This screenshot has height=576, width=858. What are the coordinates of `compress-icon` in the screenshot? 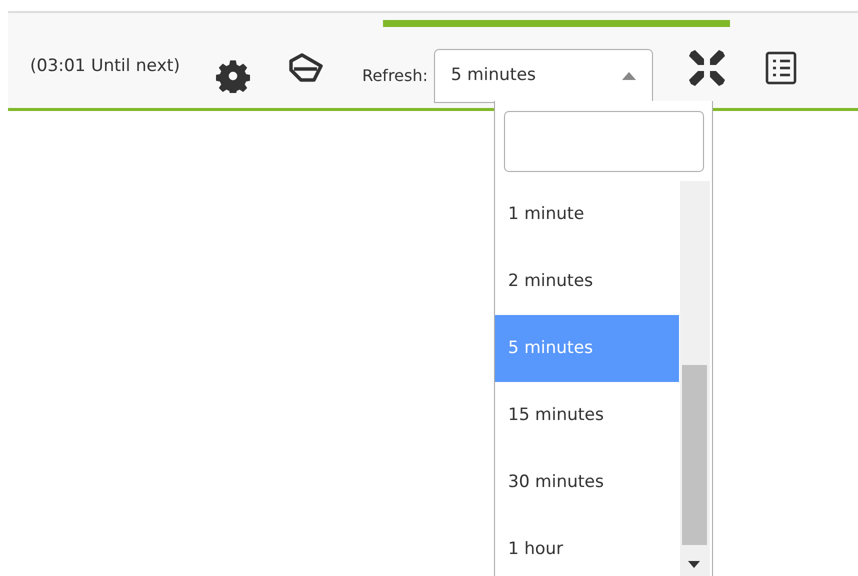 It's located at (706, 68).